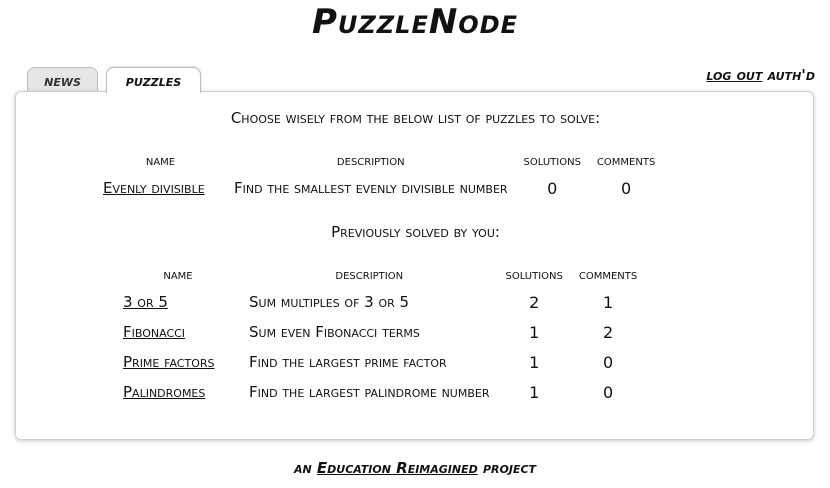  I want to click on solutions-count: 2, so click(534, 302).